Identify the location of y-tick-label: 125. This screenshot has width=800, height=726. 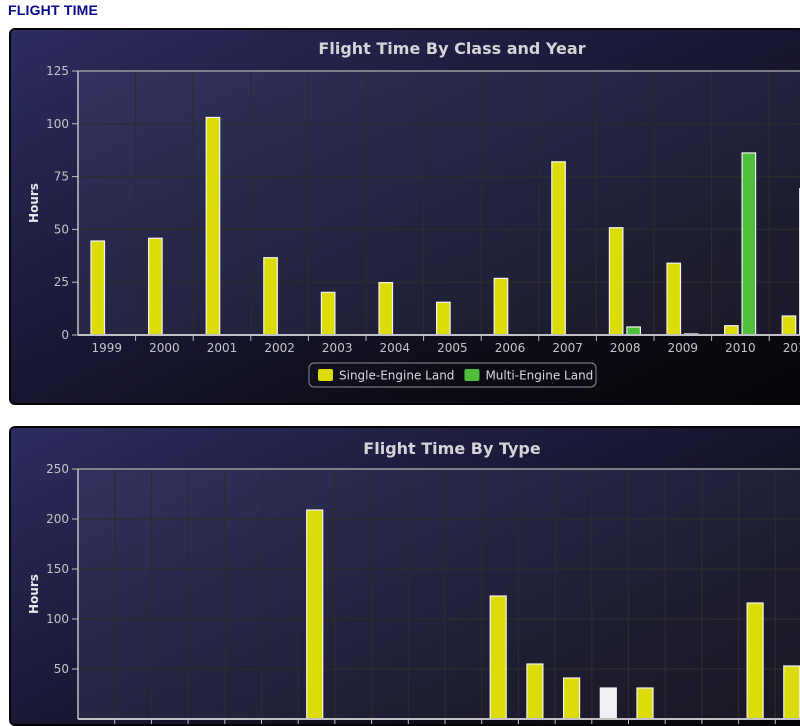
(57, 71).